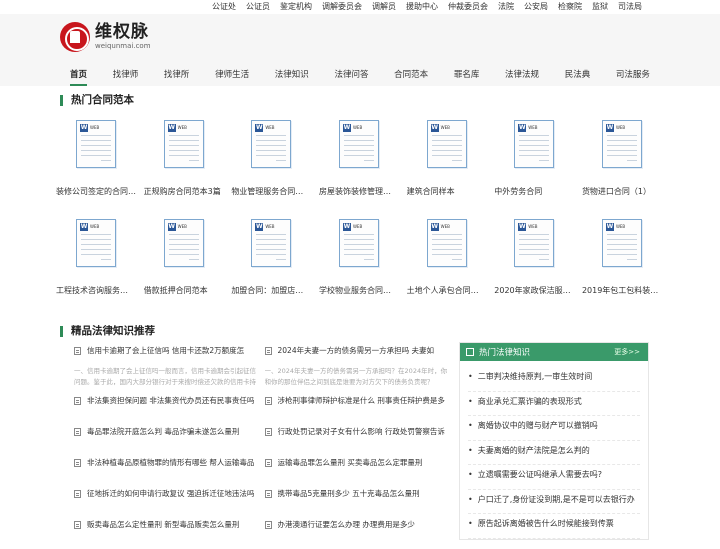 This screenshot has width=720, height=549. What do you see at coordinates (361, 400) in the screenshot?
I see `article-title: 涉枪刑事律师辩护标准是什么 刑事责任辩护费是多` at bounding box center [361, 400].